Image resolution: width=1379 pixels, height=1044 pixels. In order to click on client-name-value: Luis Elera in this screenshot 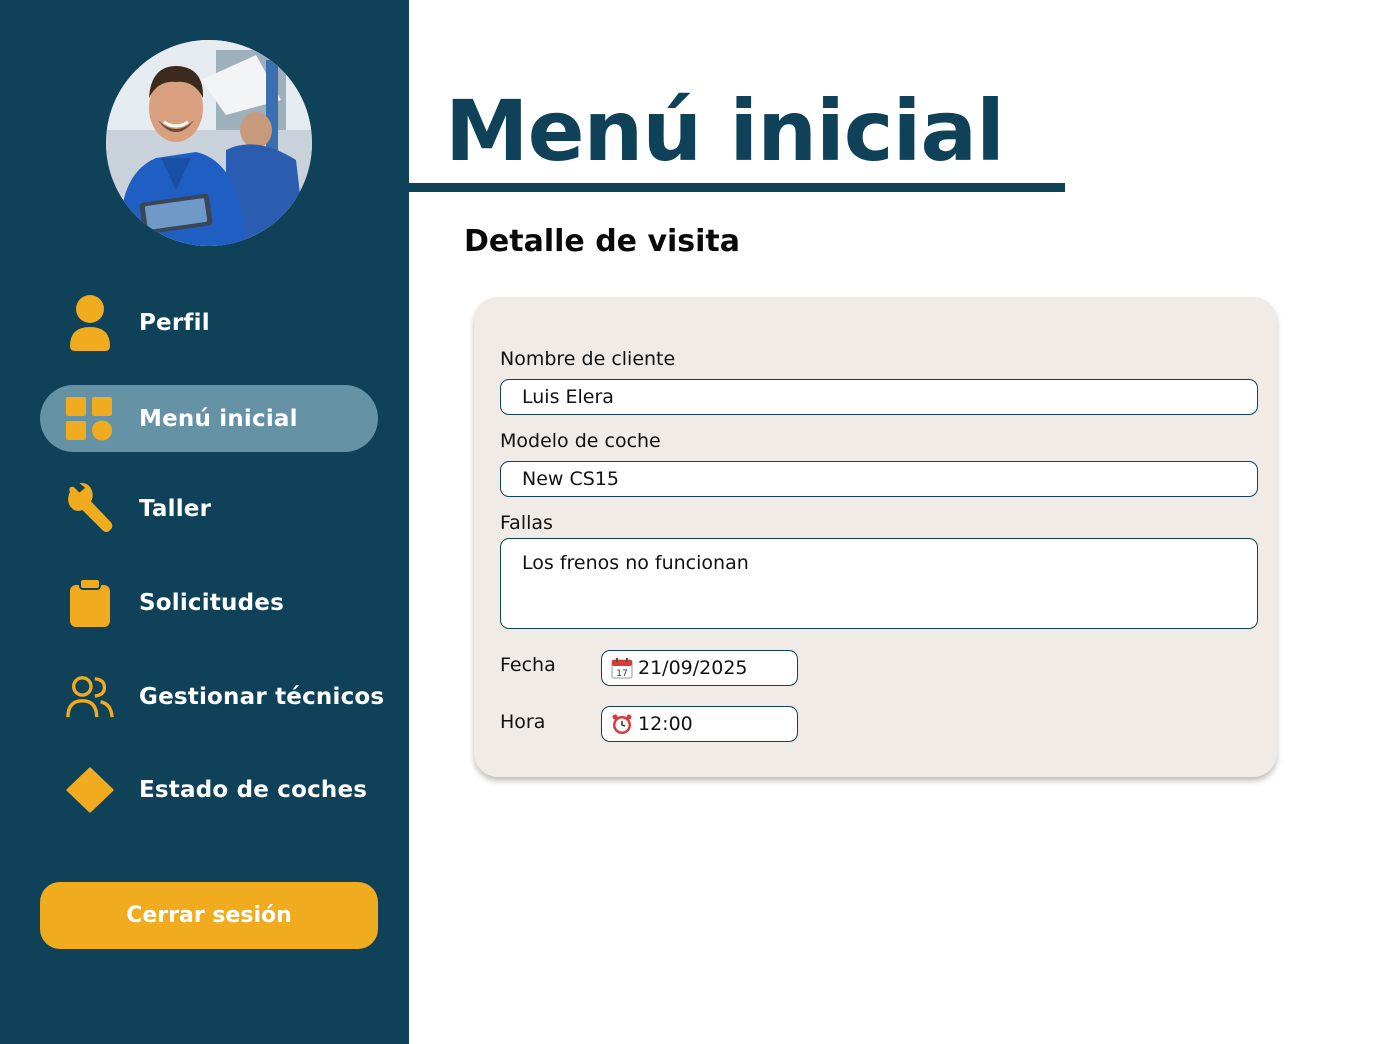, I will do `click(568, 397)`.